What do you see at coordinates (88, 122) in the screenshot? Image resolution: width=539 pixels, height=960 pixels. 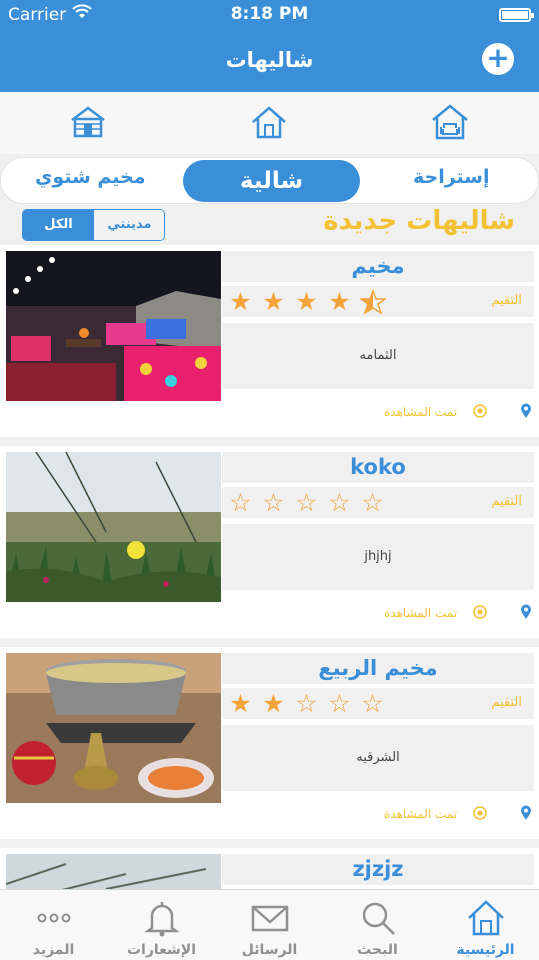 I see `cabin-icon` at bounding box center [88, 122].